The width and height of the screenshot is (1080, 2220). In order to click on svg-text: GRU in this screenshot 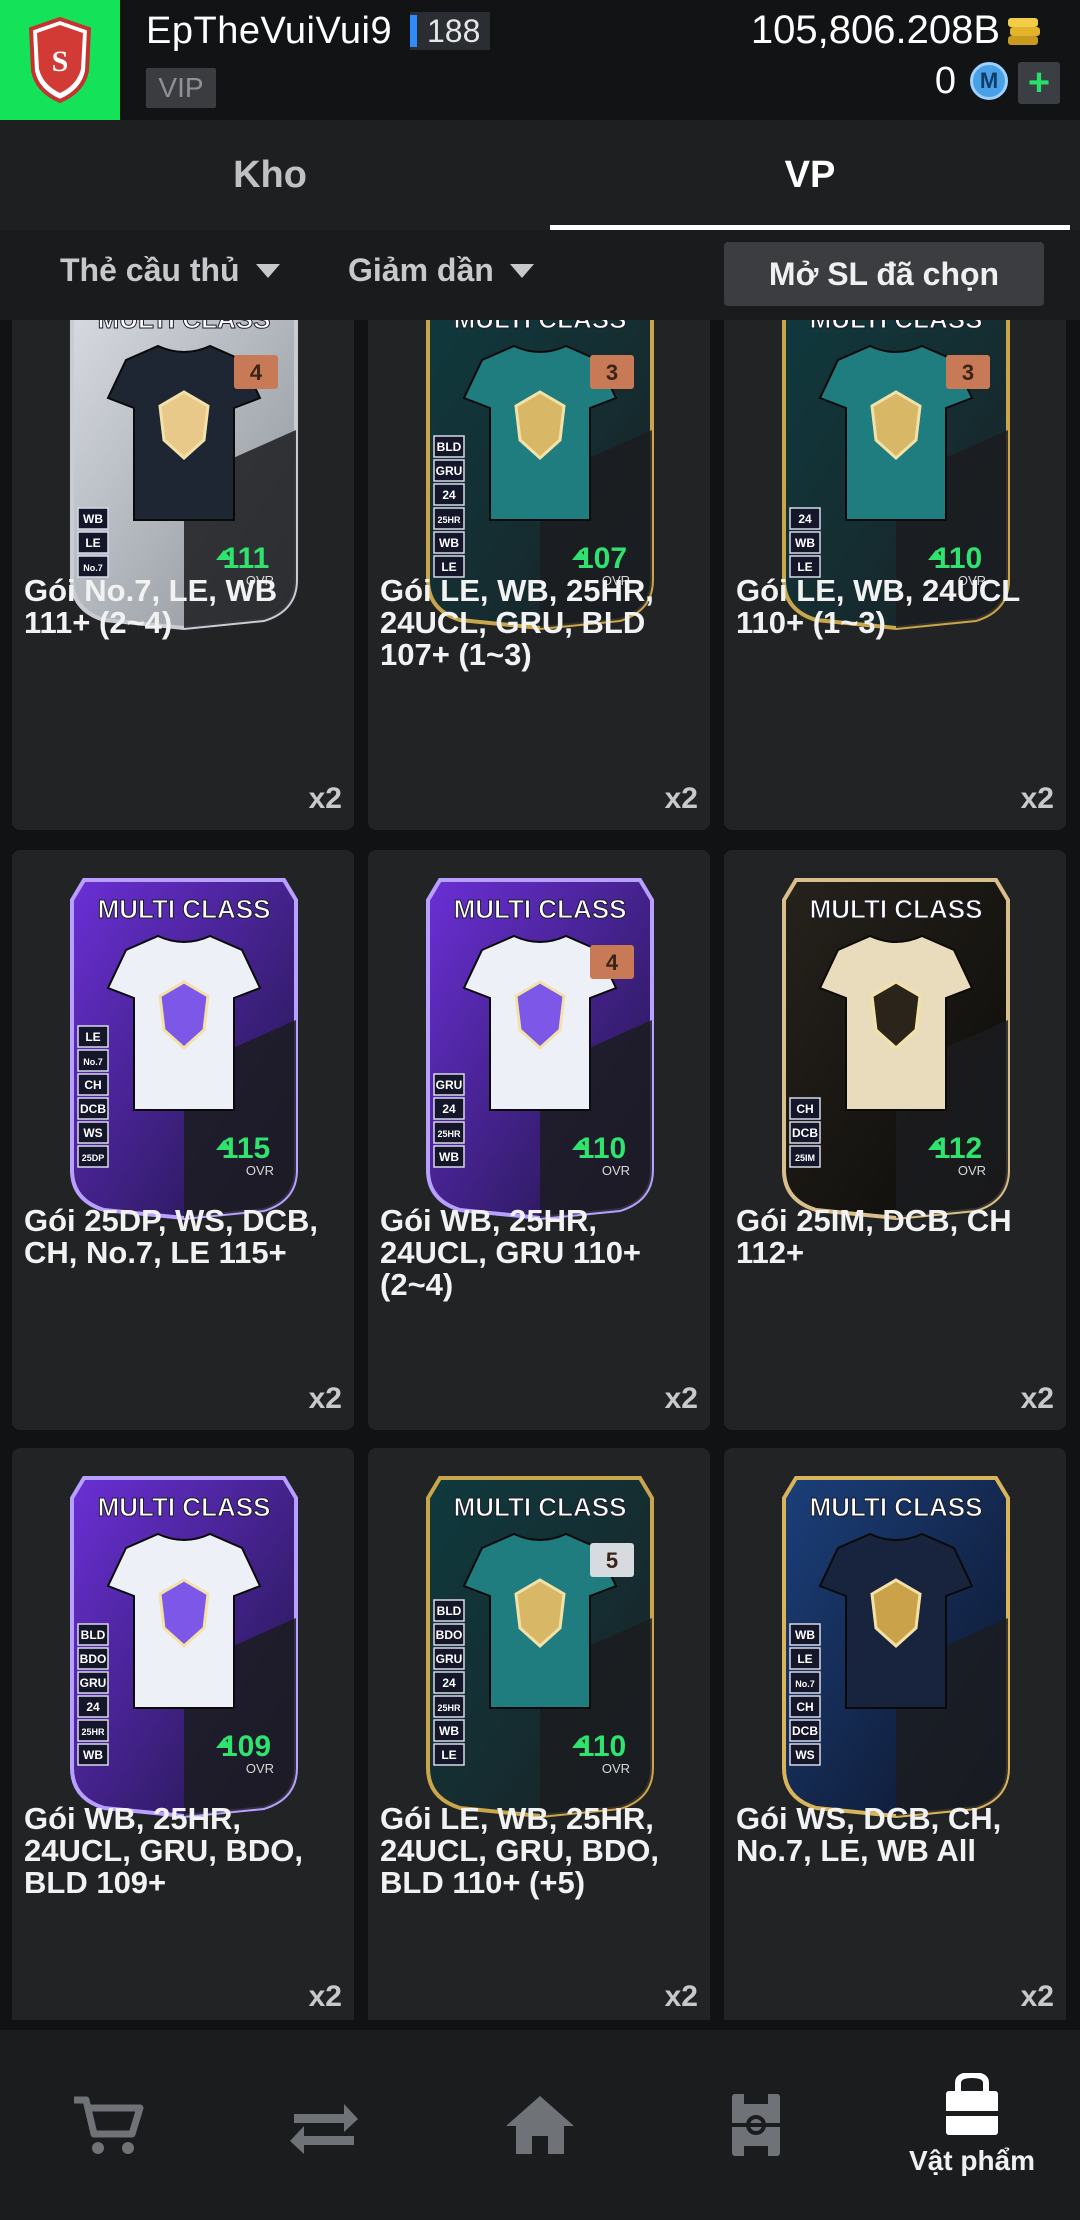, I will do `click(449, 471)`.